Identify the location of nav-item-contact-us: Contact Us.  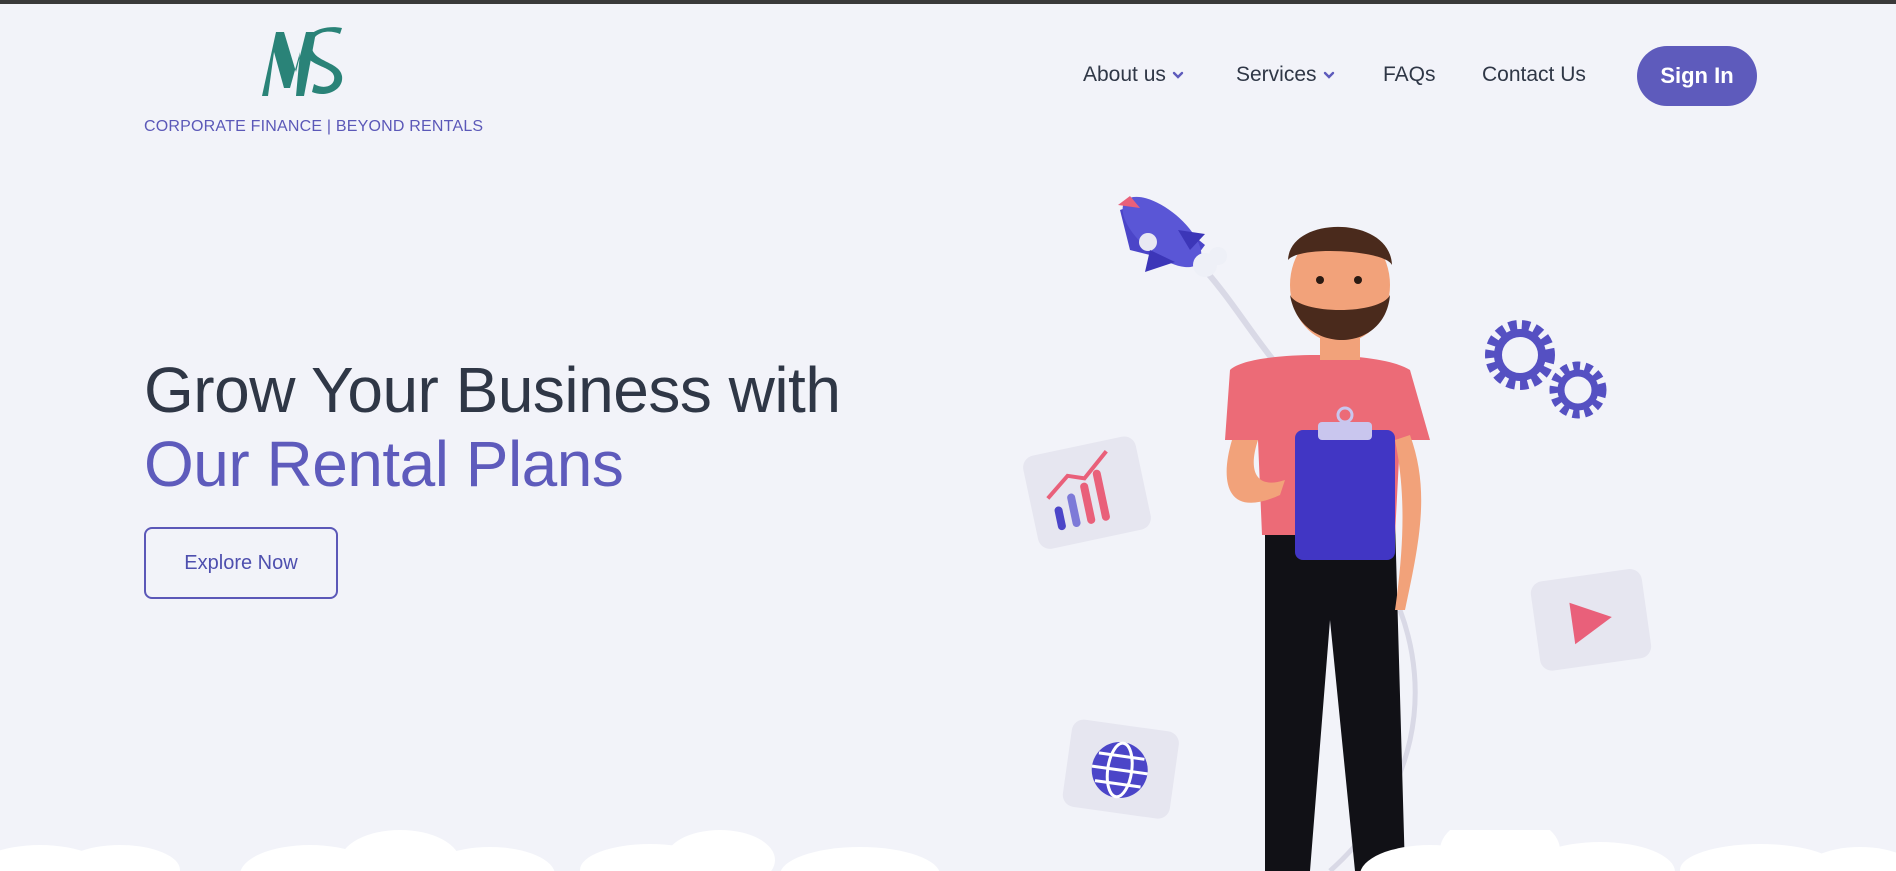
(1534, 75).